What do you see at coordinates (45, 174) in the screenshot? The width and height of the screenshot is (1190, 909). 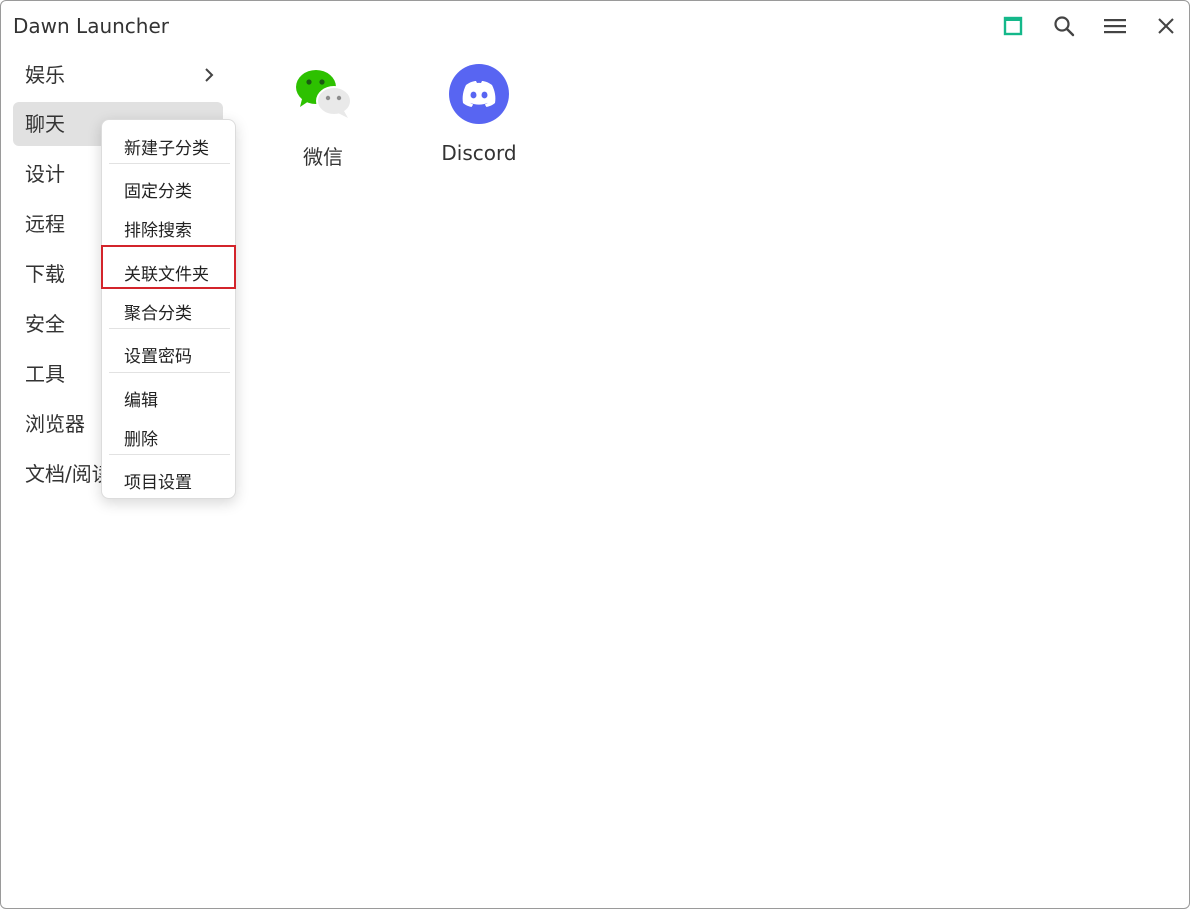 I see `sidebar-item-label: 设计` at bounding box center [45, 174].